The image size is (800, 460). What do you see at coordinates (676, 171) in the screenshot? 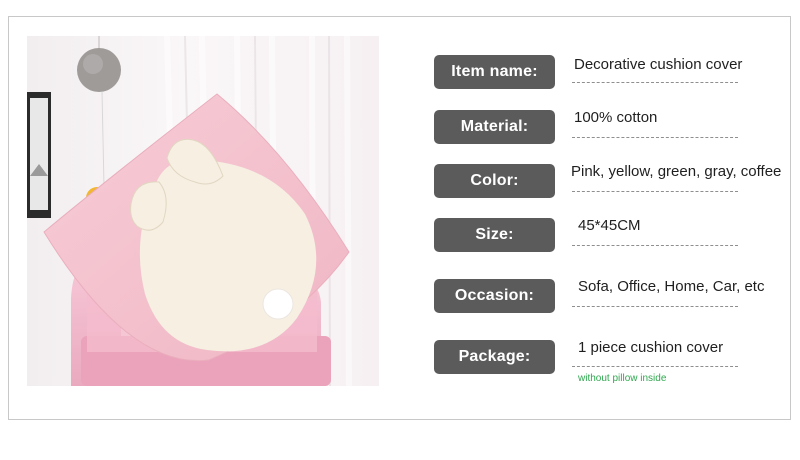
I see `color-value: Pink, yellow, green, gray, coffee` at bounding box center [676, 171].